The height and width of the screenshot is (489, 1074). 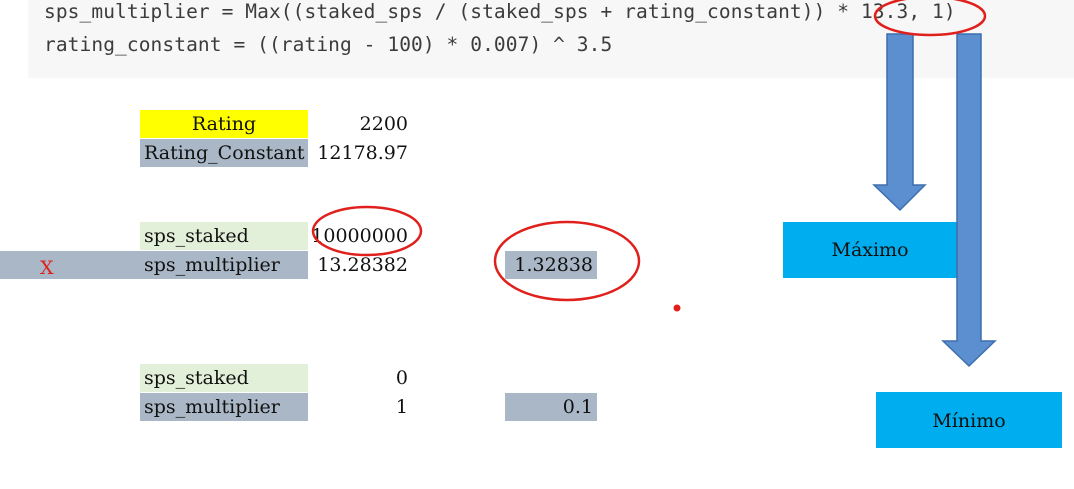 I want to click on circle-13-3-annotation, so click(x=930, y=18).